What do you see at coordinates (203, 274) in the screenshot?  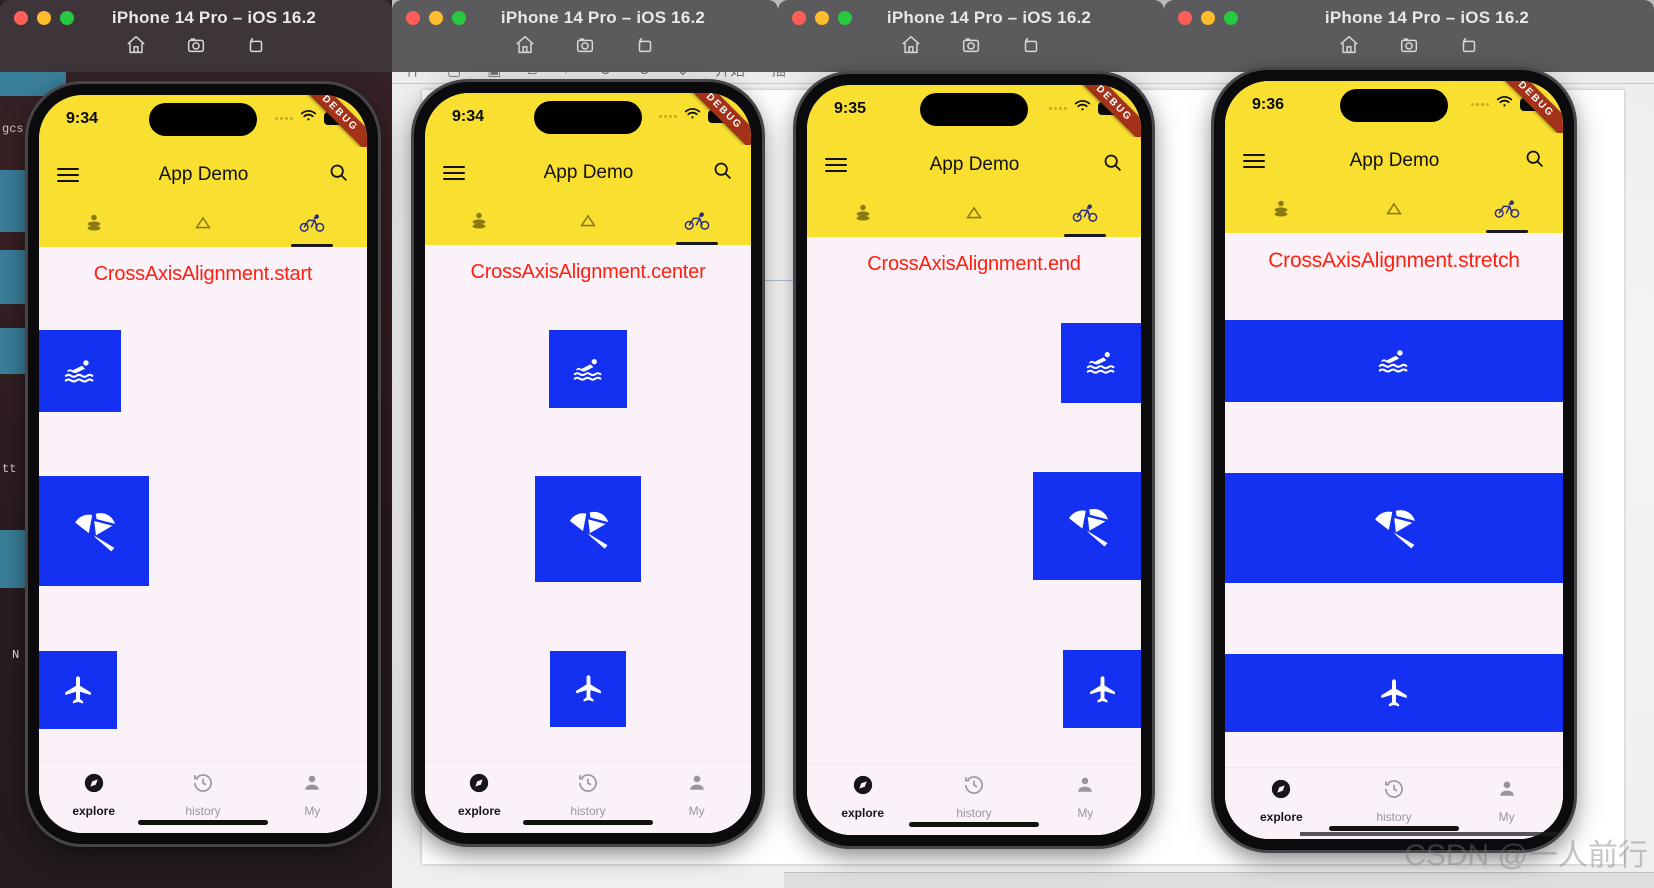 I see `caption-label: CrossAxisAlignment.start` at bounding box center [203, 274].